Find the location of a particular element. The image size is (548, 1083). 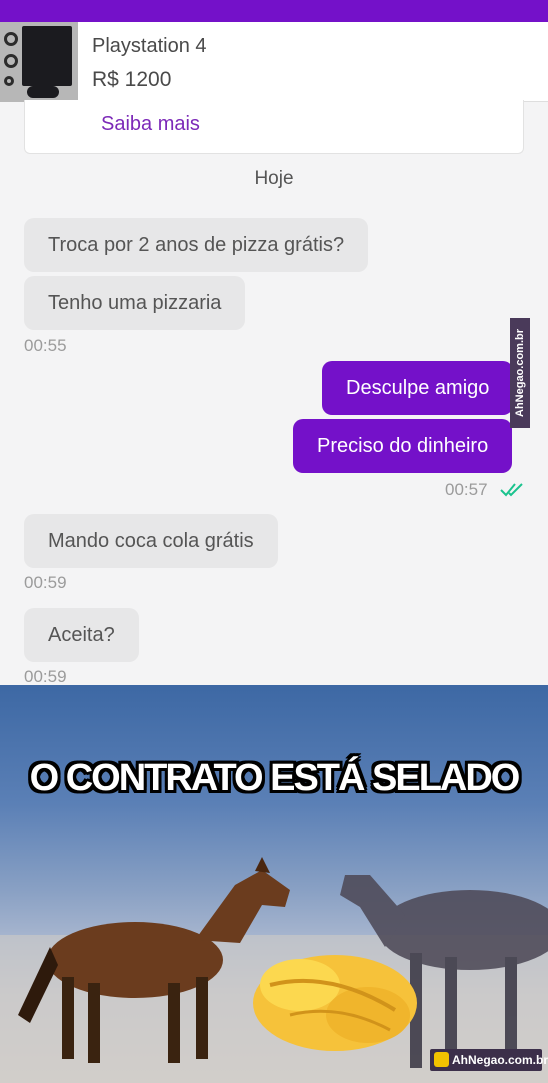

watermark-bottom: AhNegao.com.br is located at coordinates (489, 1060).